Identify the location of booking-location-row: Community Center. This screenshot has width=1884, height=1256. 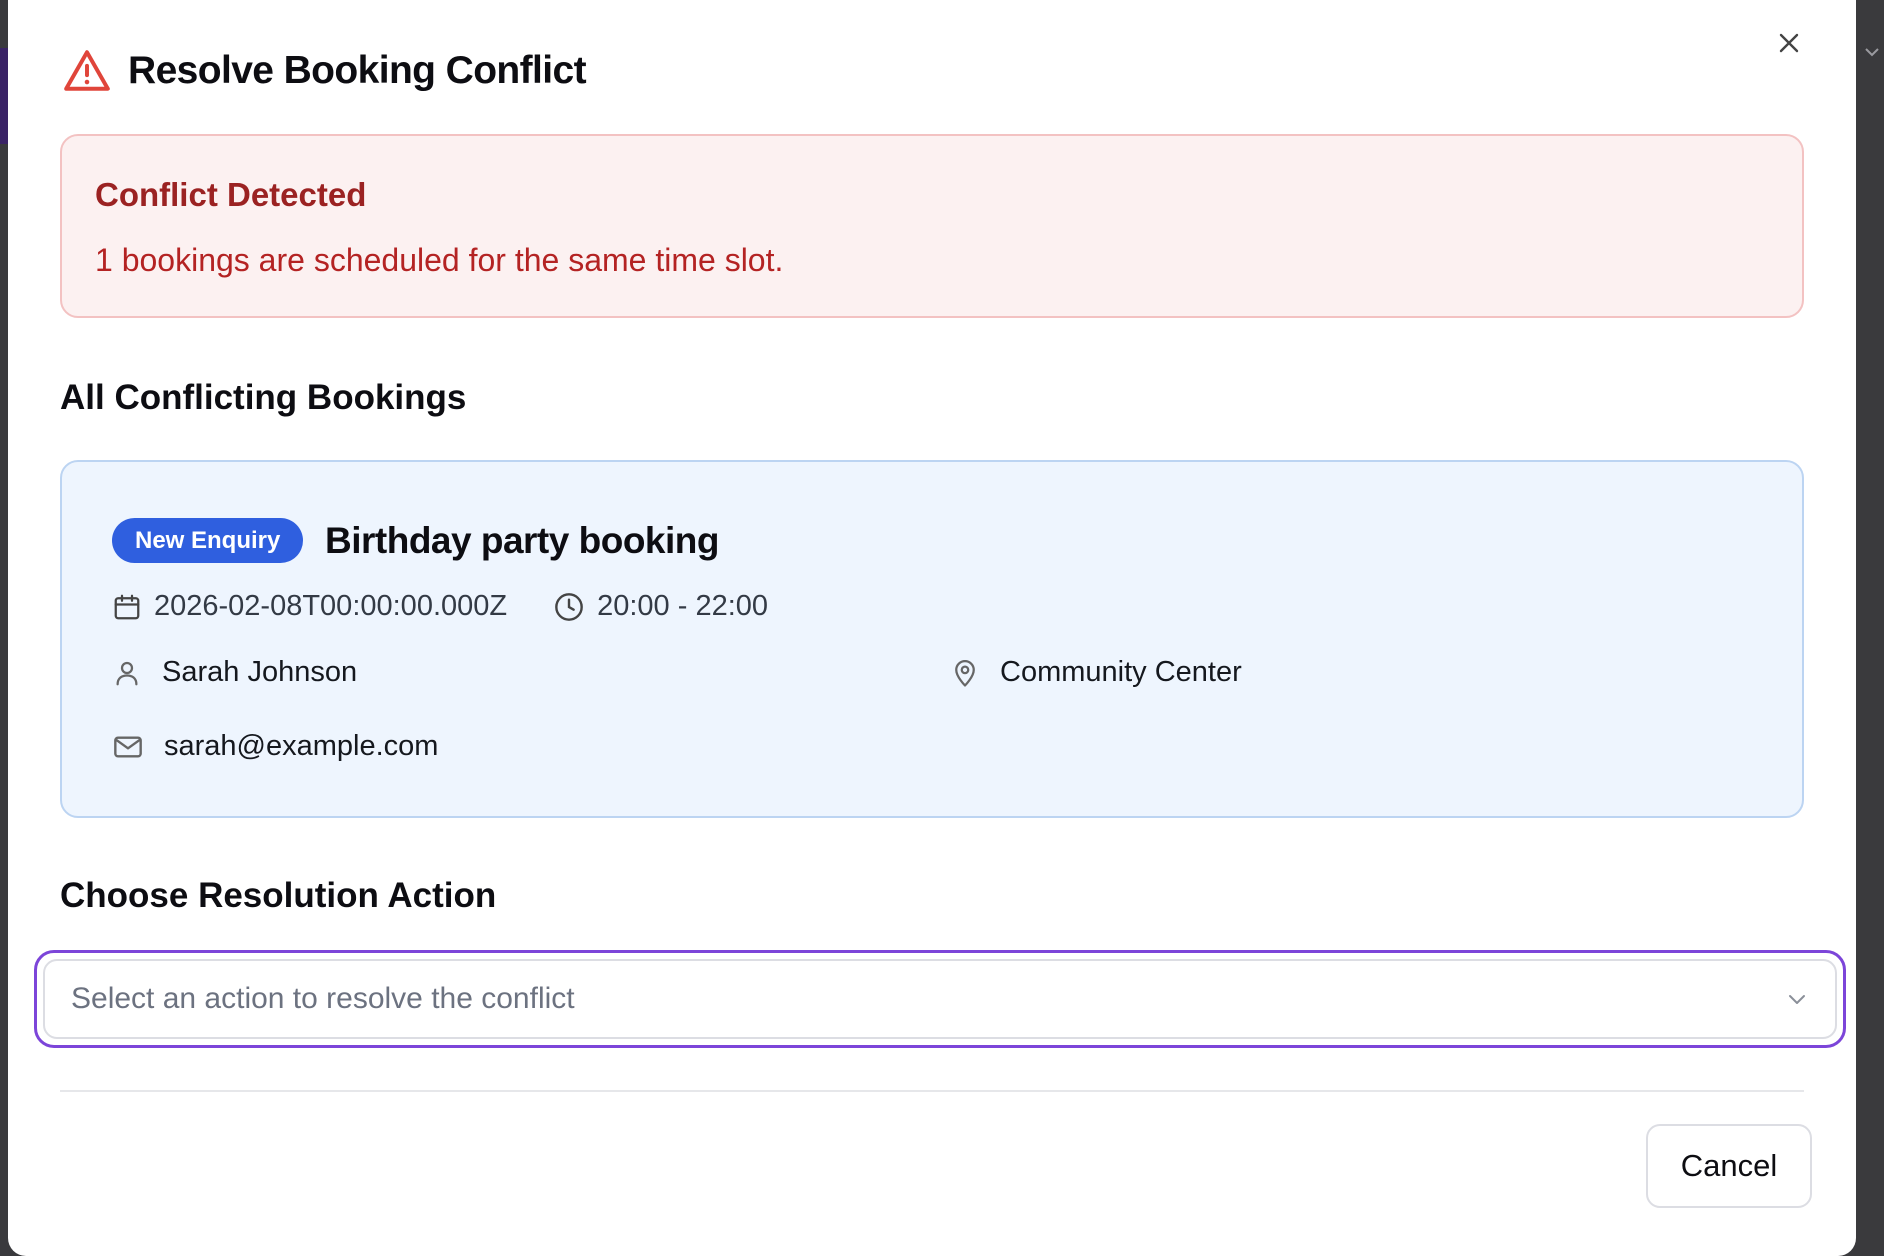
(1096, 672).